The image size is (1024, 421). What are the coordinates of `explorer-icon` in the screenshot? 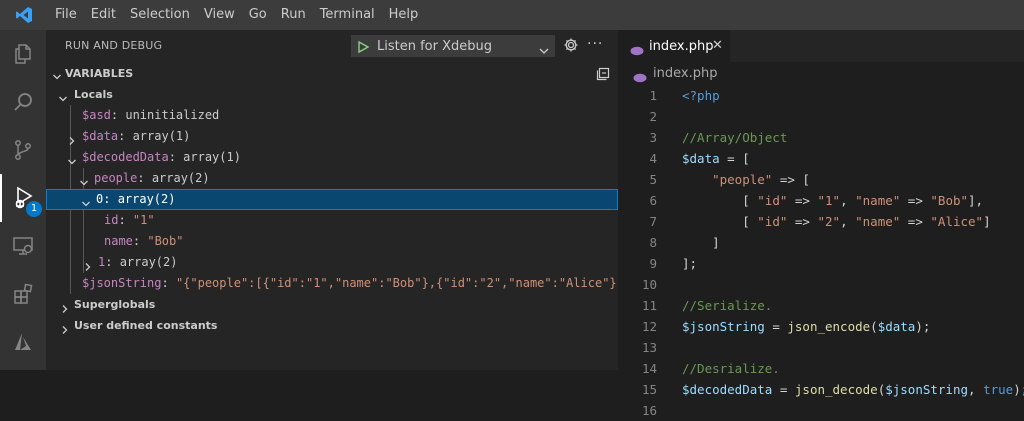 It's located at (23, 54).